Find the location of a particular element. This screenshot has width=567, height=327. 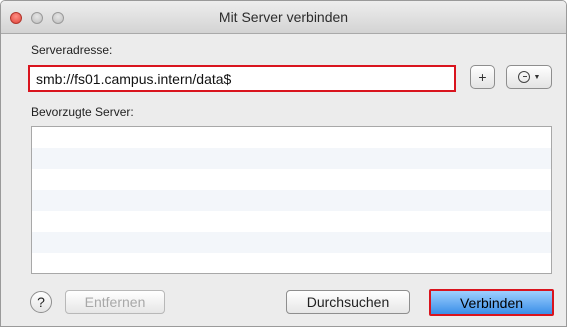

connect-button: Verbinden is located at coordinates (491, 302).